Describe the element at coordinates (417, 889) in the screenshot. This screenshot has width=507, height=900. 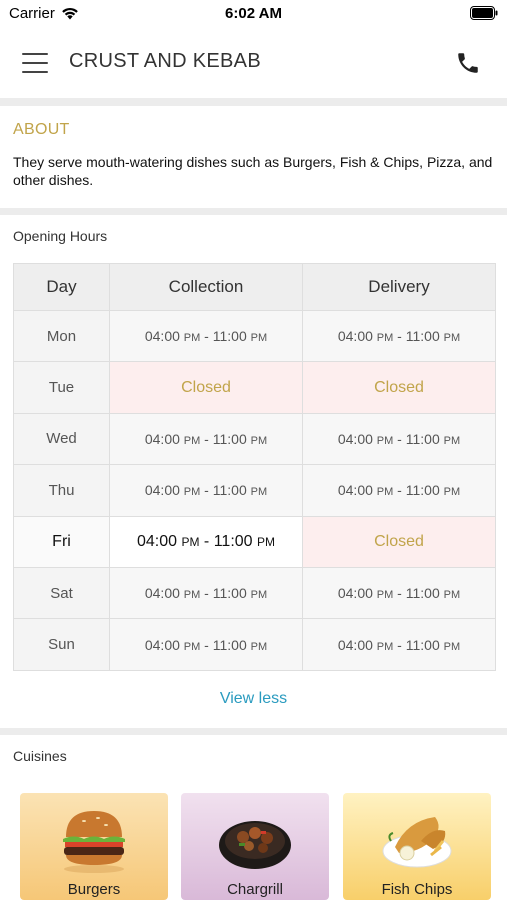
I see `cuisine-label: Fish Chips` at that location.